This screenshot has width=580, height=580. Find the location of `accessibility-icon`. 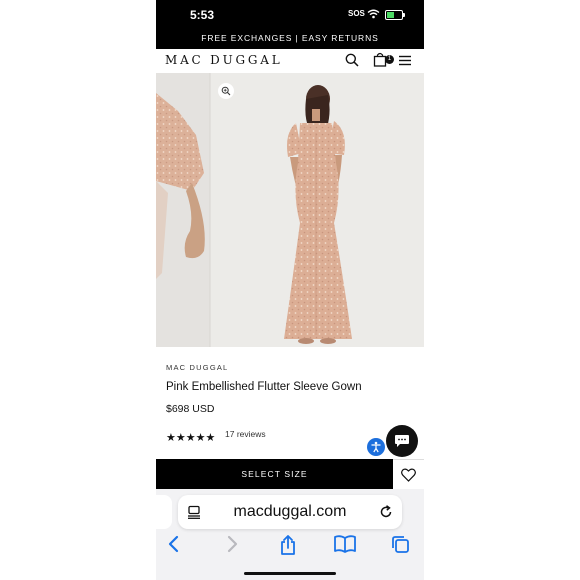

accessibility-icon is located at coordinates (376, 447).